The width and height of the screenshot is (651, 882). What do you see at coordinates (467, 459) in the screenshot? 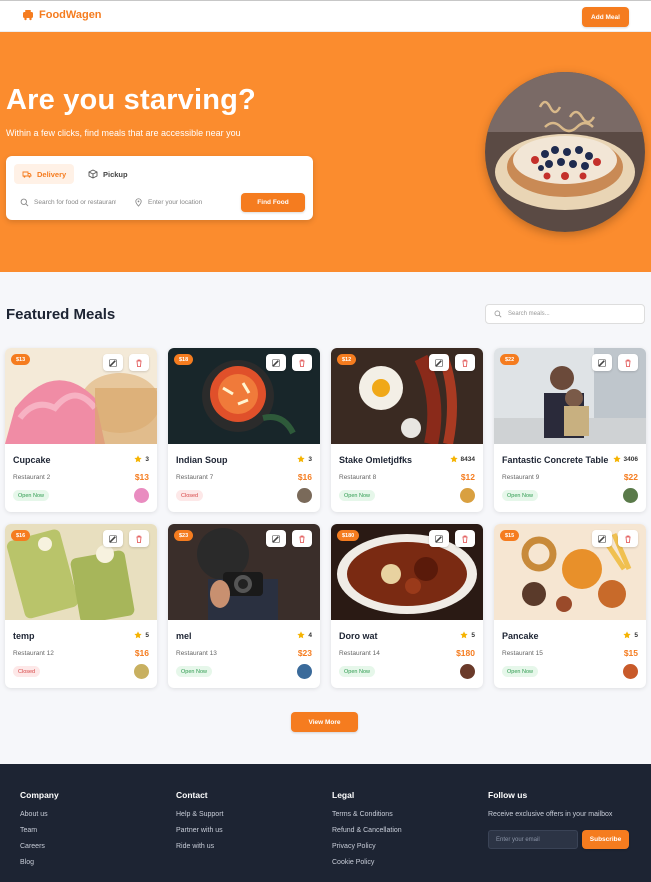
I see `rating-value: 8434` at bounding box center [467, 459].